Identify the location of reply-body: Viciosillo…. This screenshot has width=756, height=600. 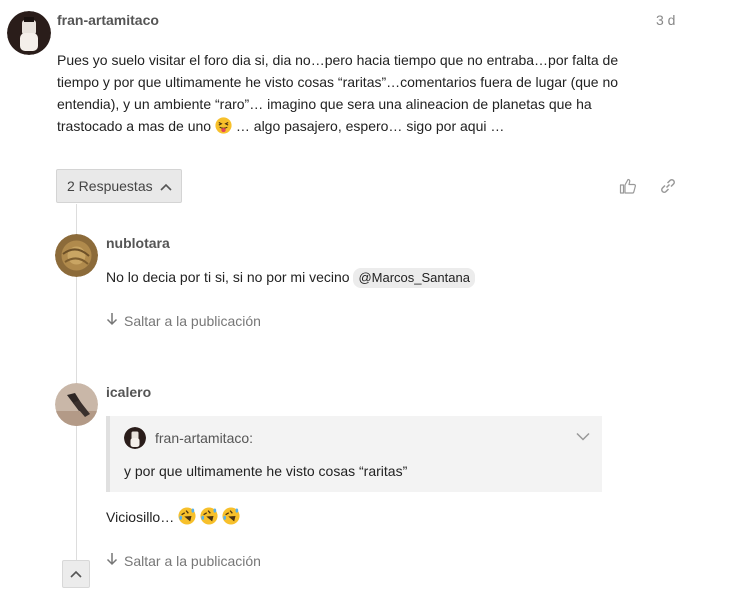
(256, 518).